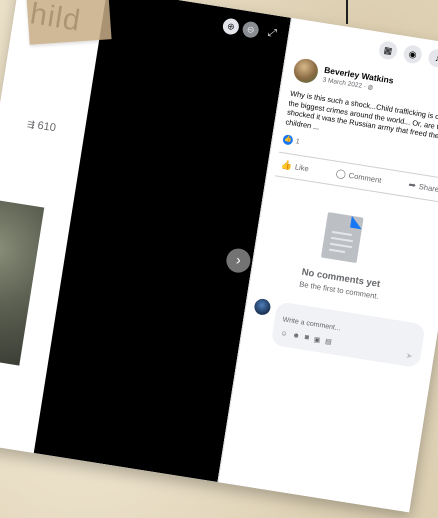  I want to click on fullscreen-icon: ⤢, so click(272, 33).